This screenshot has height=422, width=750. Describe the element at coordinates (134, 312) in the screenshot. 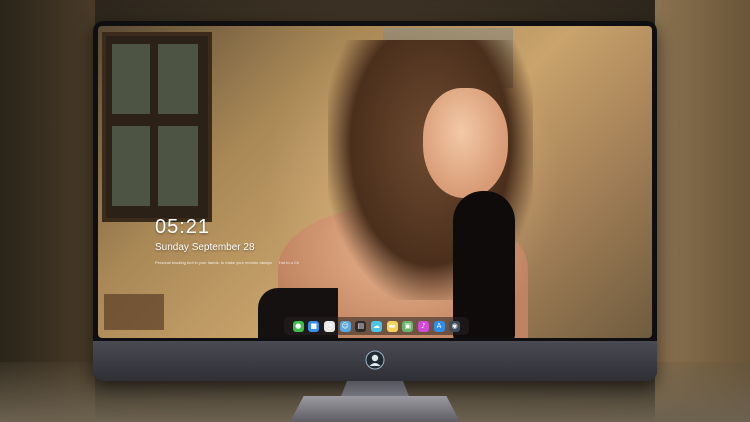

I see `wallpaper-block` at that location.